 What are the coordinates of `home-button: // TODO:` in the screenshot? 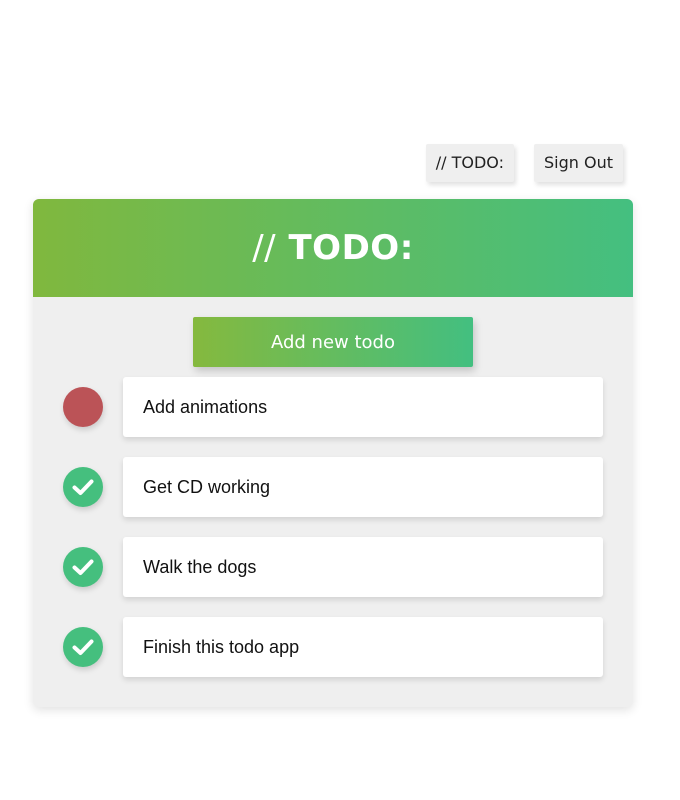 It's located at (469, 163).